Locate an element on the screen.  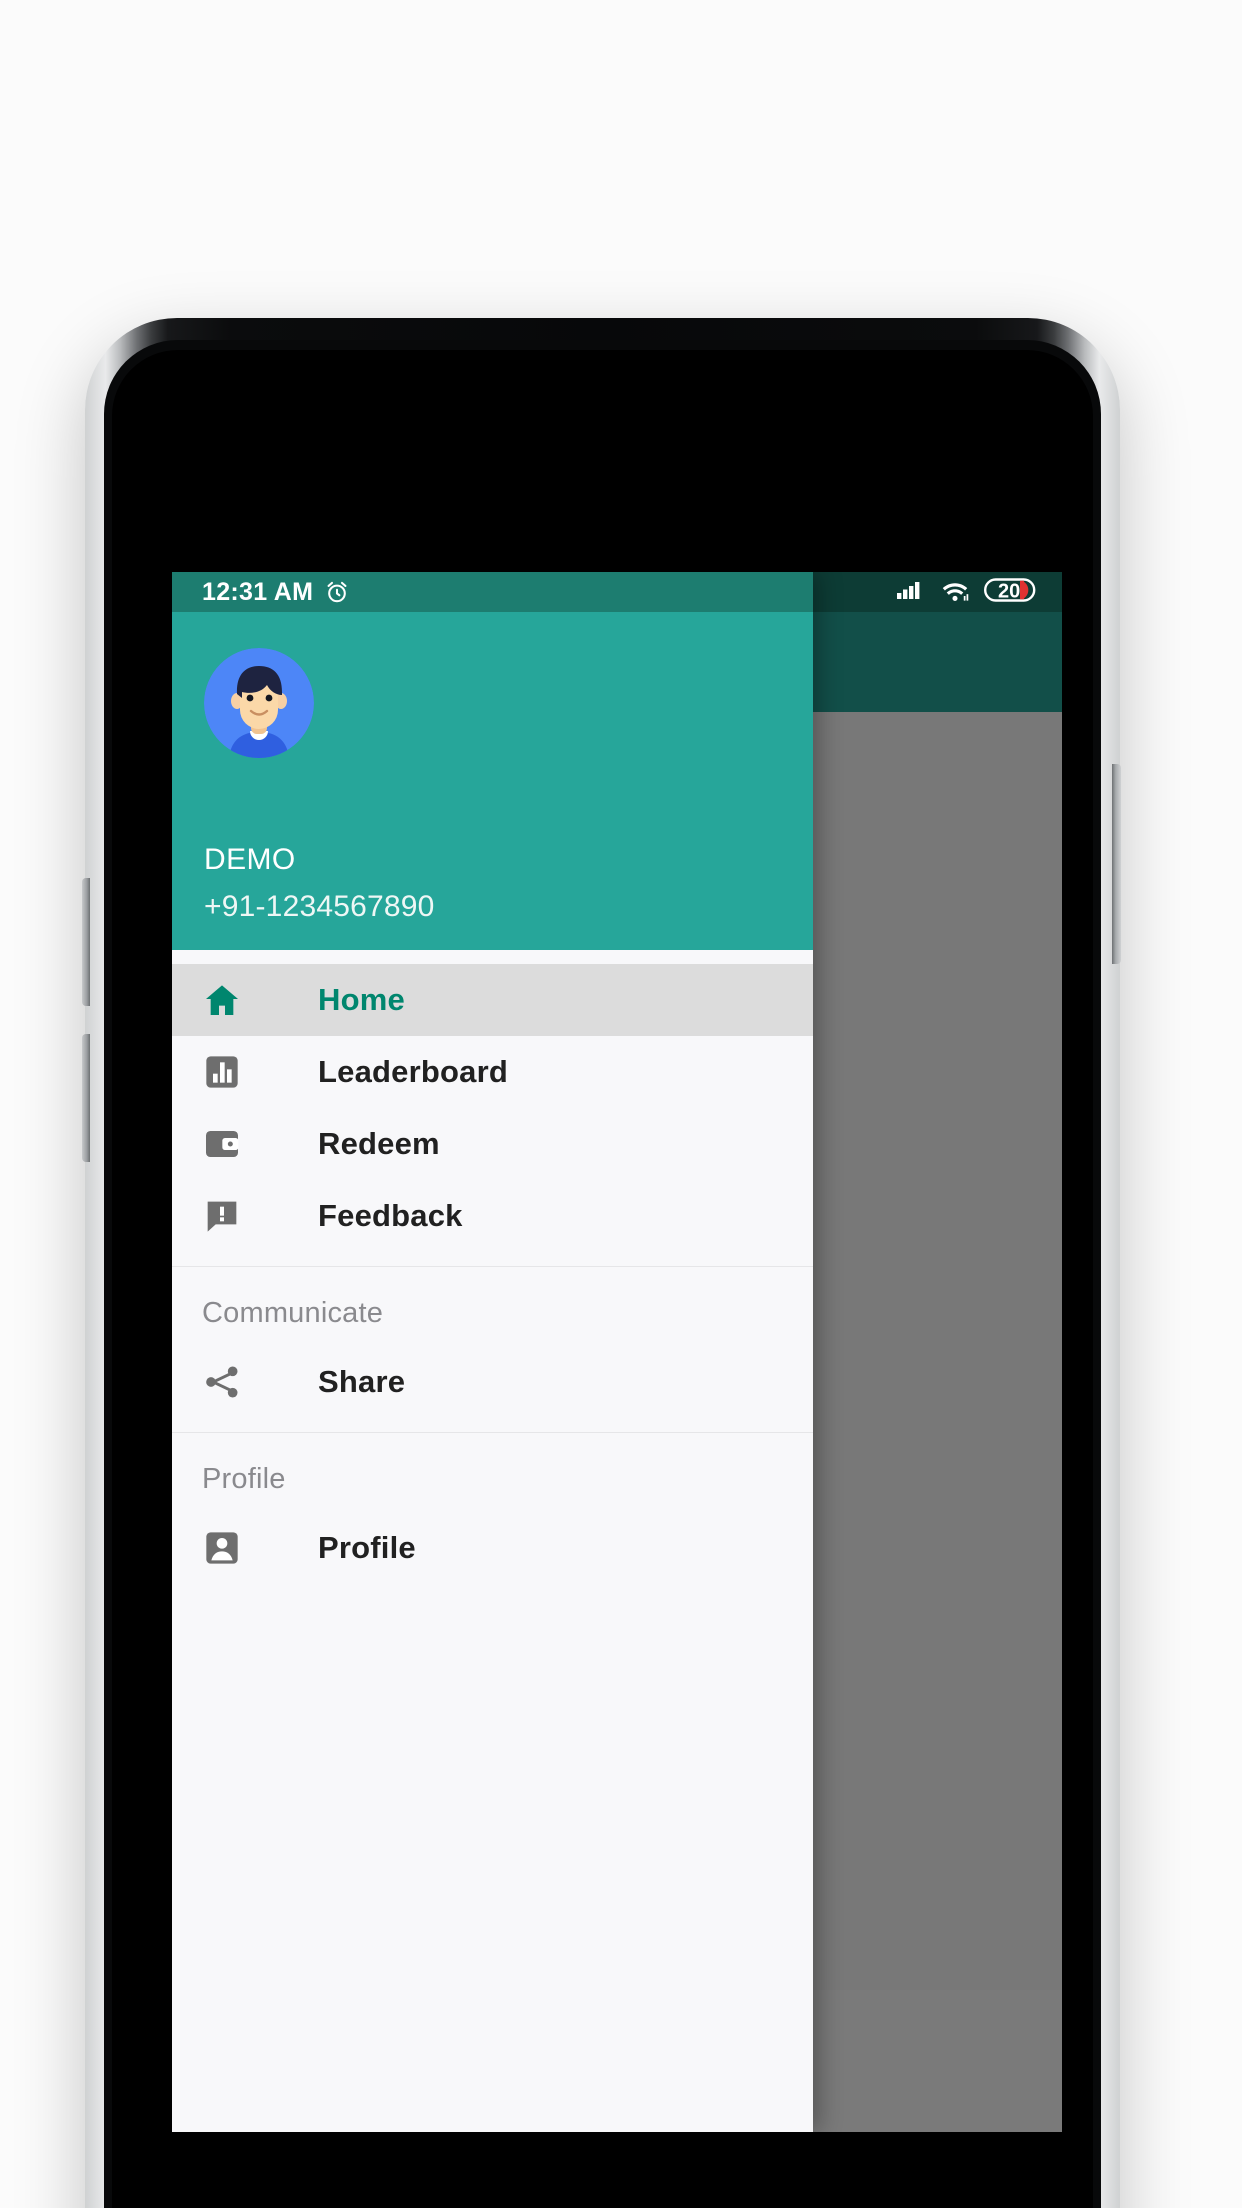
person-icon is located at coordinates (225, 1548).